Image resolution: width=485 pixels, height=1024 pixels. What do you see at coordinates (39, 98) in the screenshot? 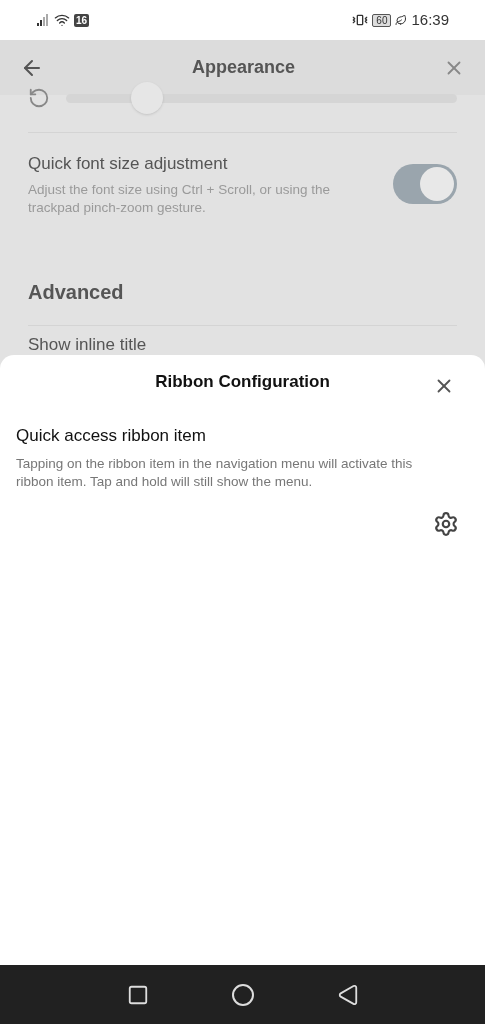
I see `reset-icon` at bounding box center [39, 98].